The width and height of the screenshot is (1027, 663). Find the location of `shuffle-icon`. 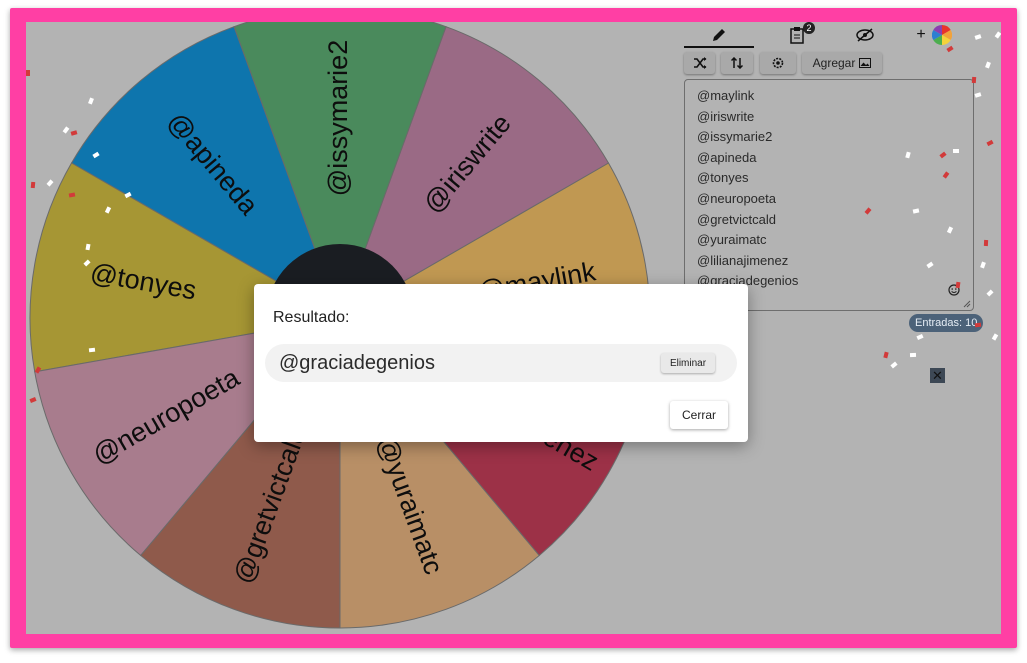

shuffle-icon is located at coordinates (699, 63).